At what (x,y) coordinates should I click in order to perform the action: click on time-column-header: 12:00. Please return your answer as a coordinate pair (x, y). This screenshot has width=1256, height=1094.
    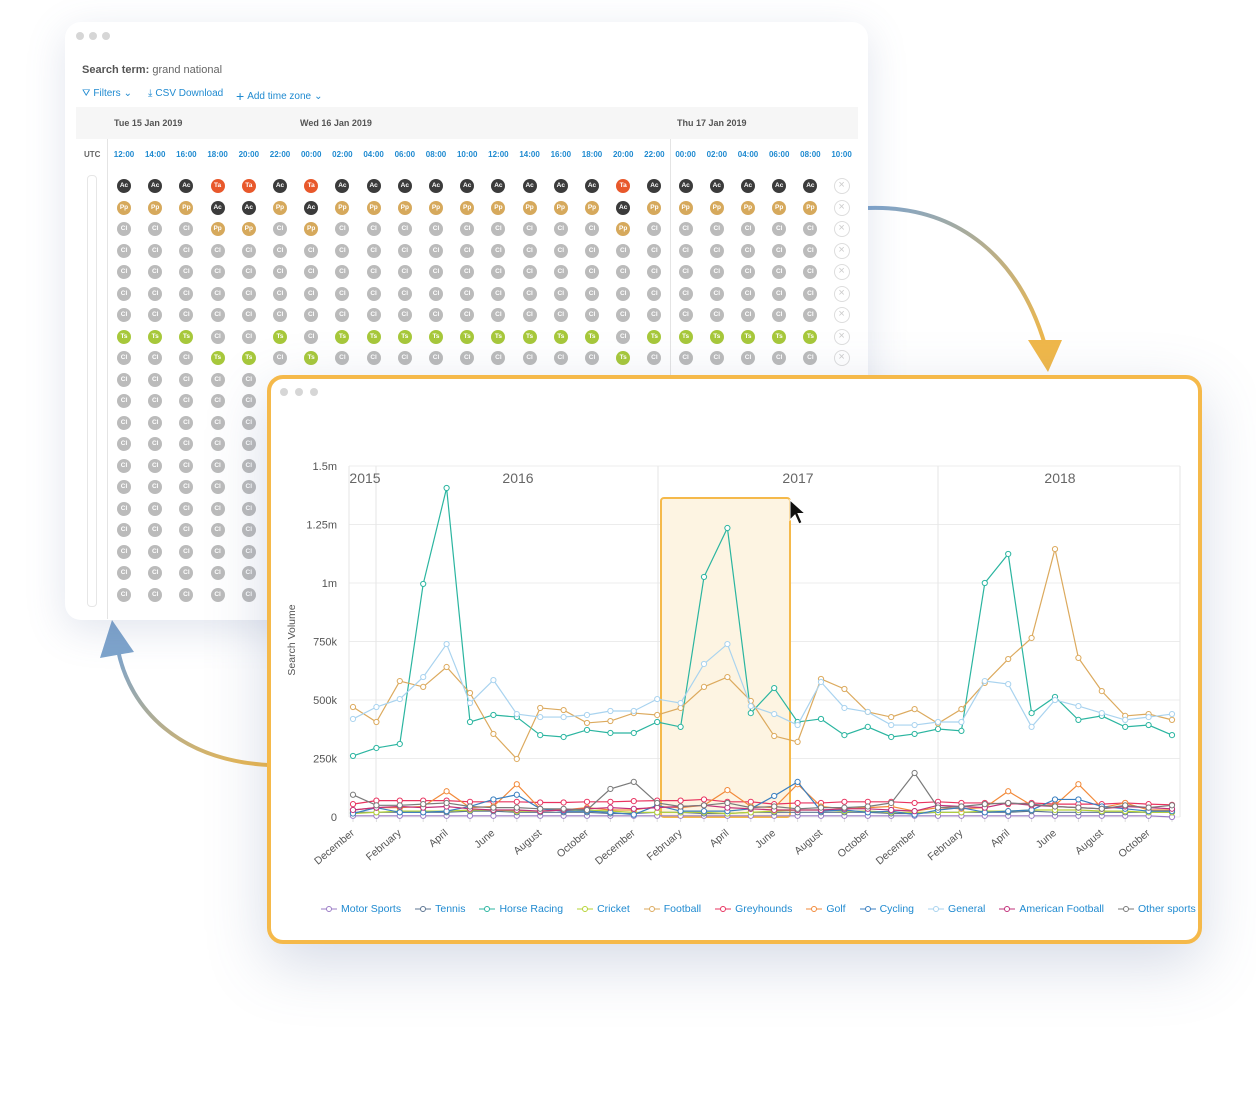
    Looking at the image, I should click on (124, 154).